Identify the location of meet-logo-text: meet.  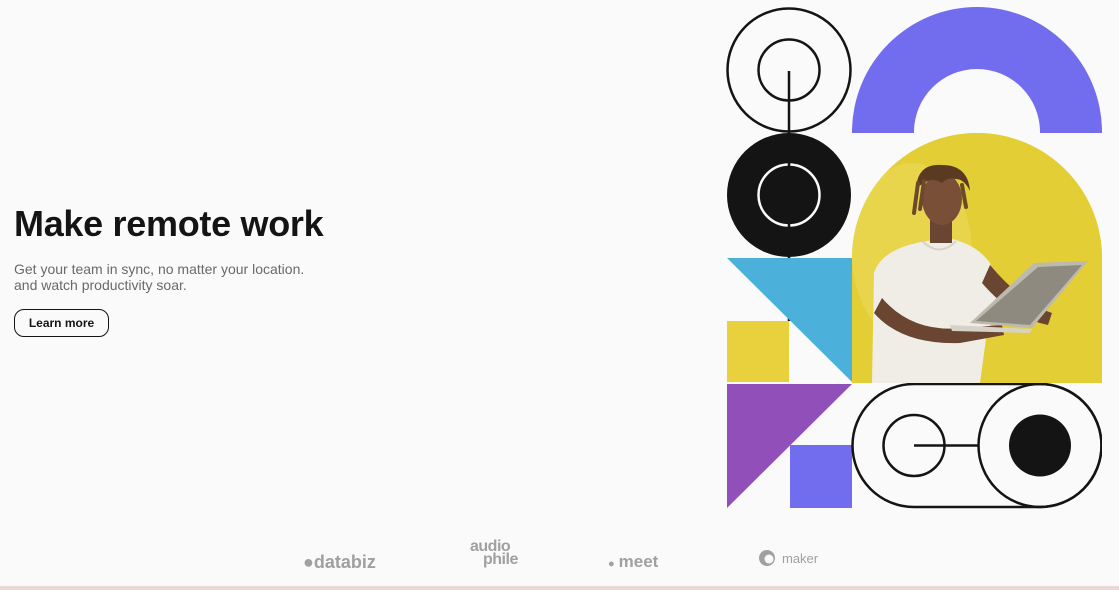
(638, 561).